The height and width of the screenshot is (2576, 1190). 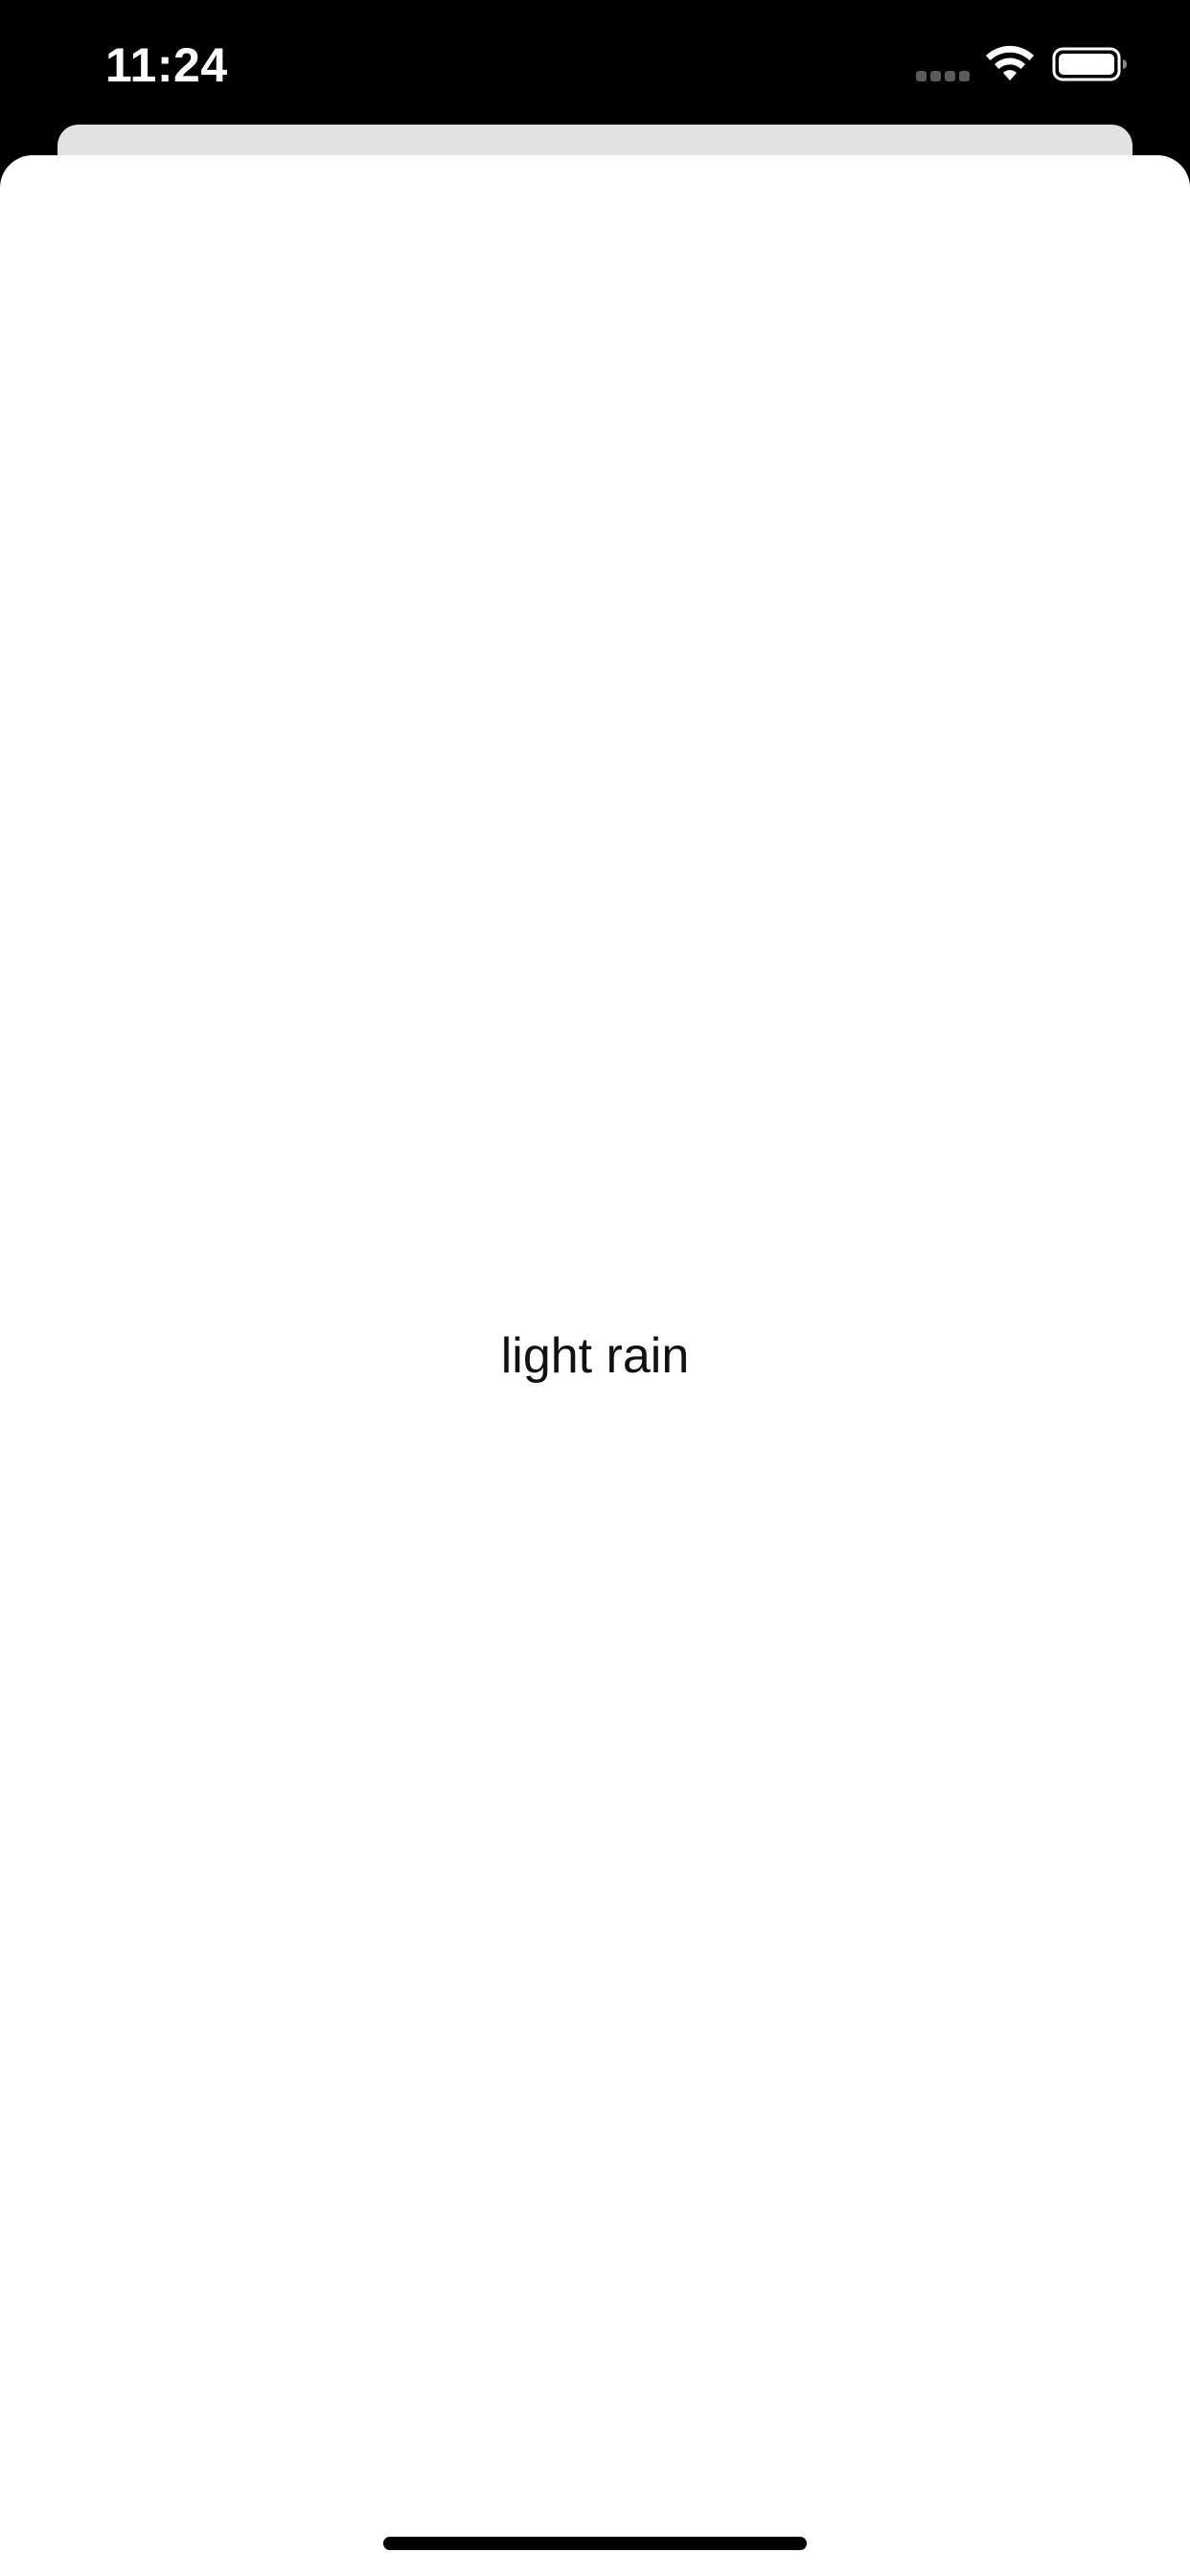 What do you see at coordinates (944, 76) in the screenshot?
I see `cellular-signal-icon` at bounding box center [944, 76].